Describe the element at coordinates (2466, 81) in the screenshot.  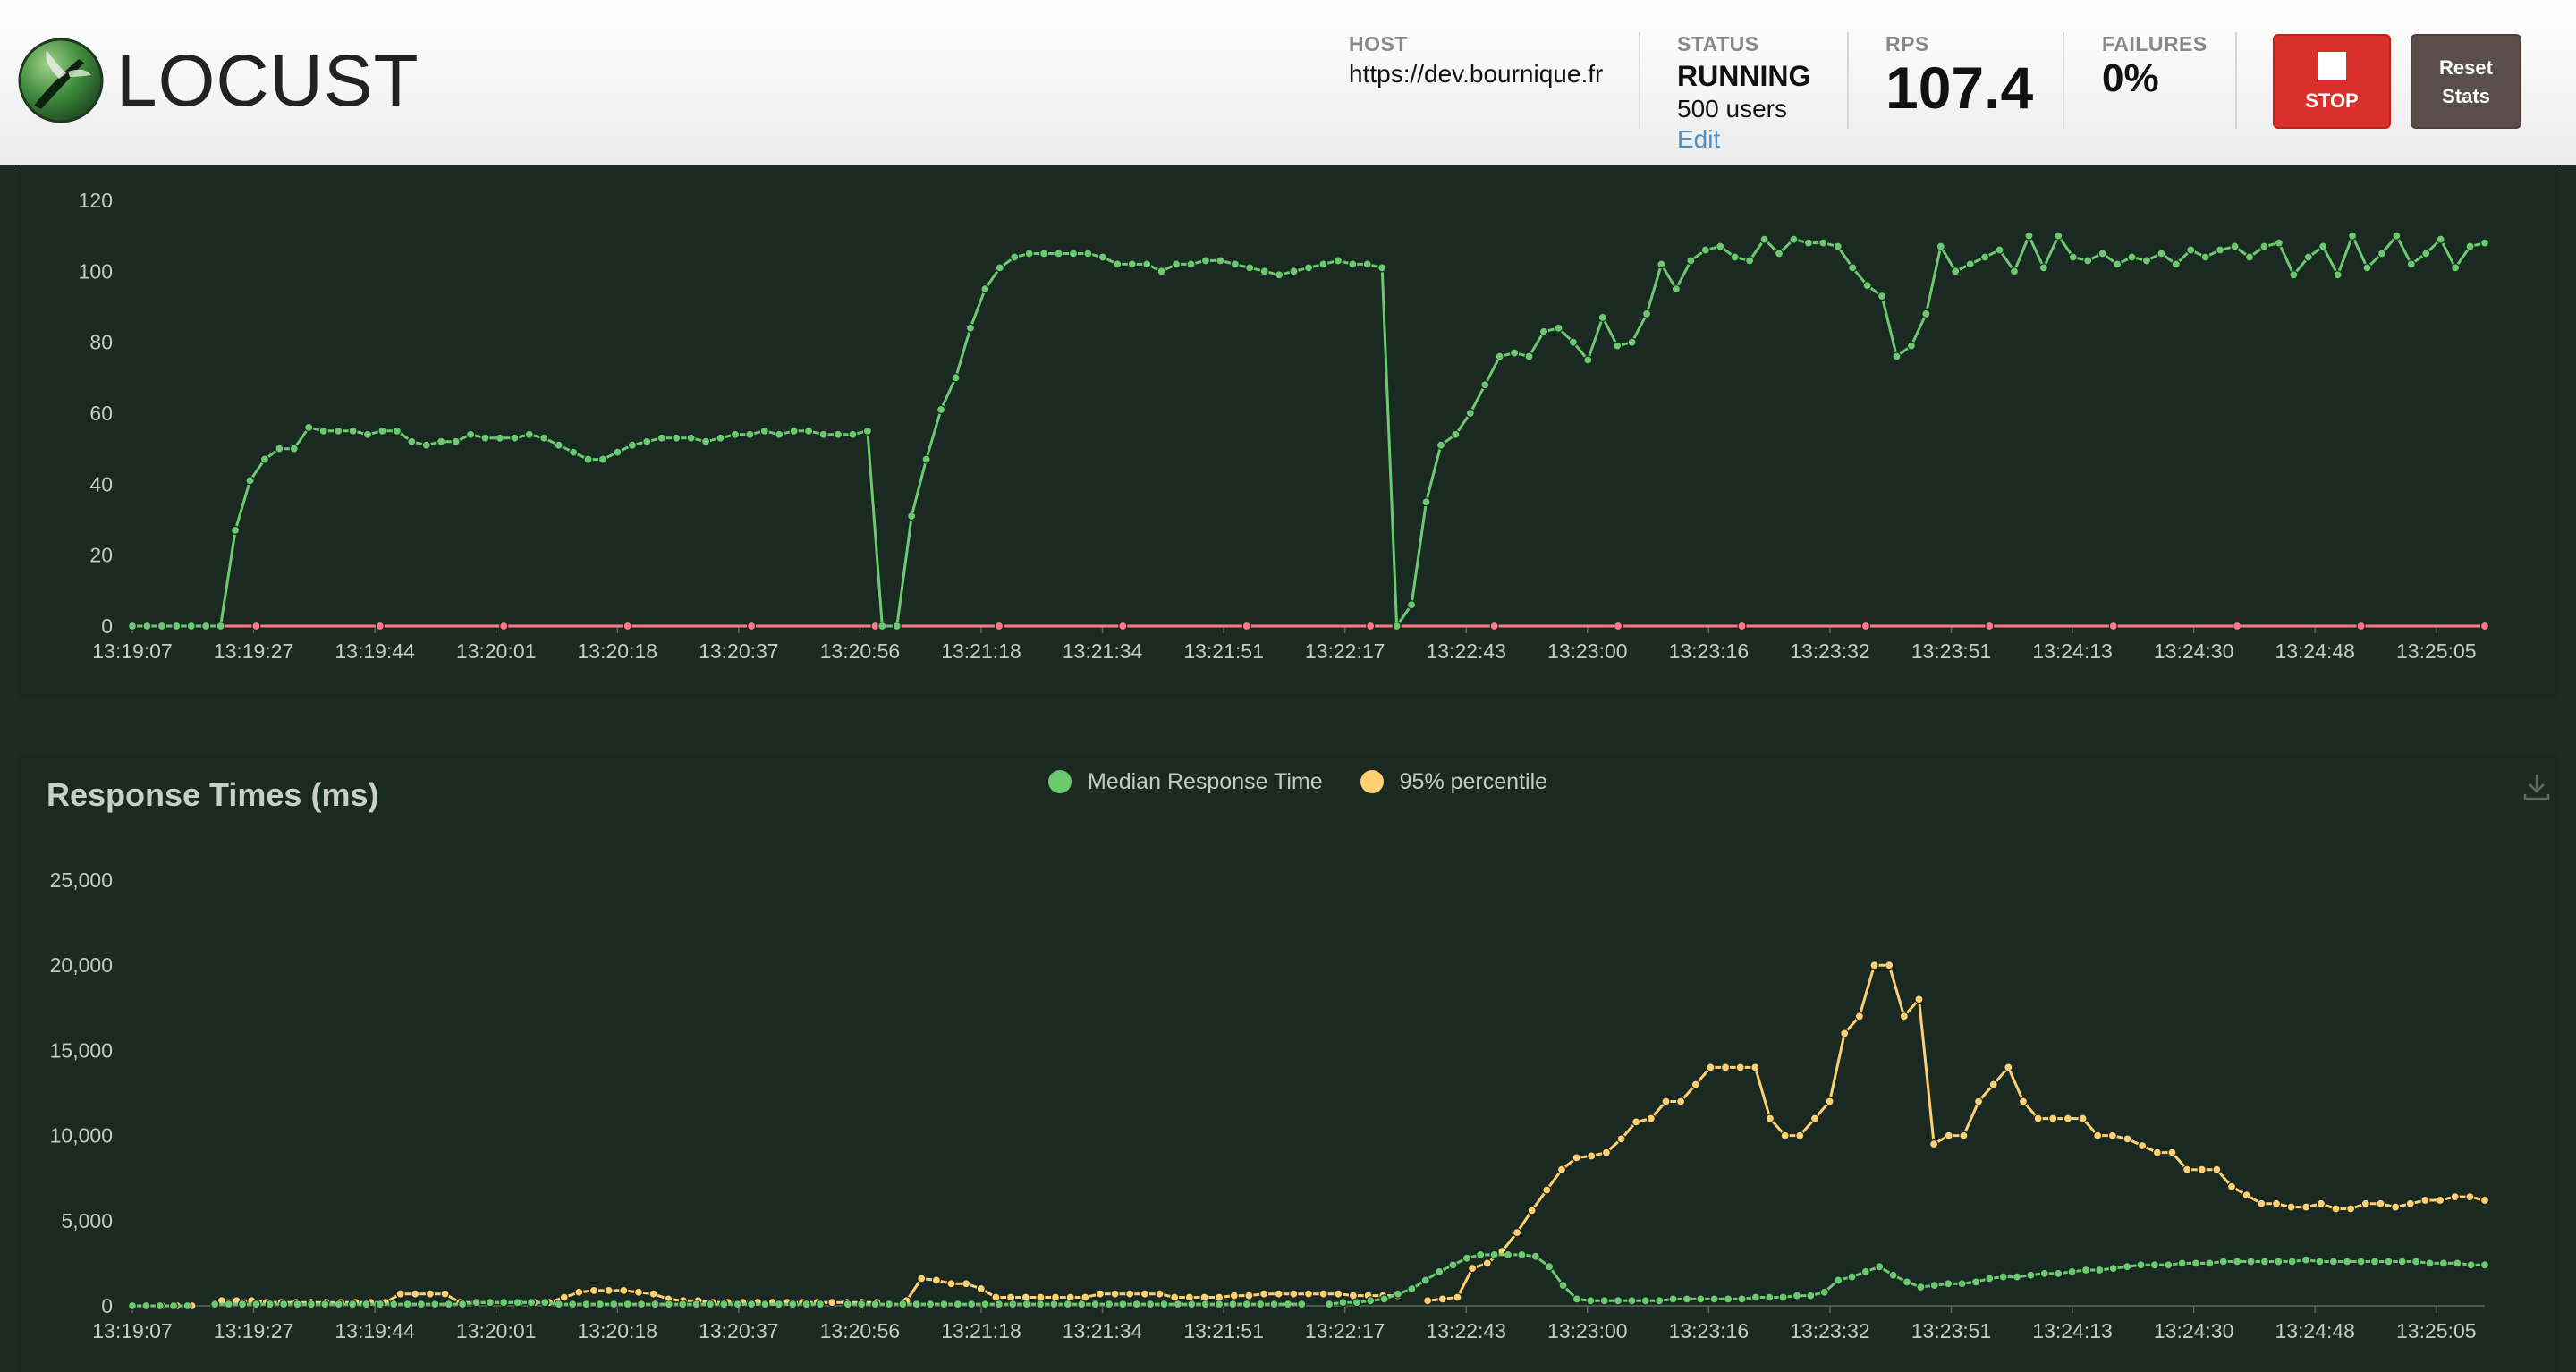
I see `reset-stats-button: Reset Stats` at that location.